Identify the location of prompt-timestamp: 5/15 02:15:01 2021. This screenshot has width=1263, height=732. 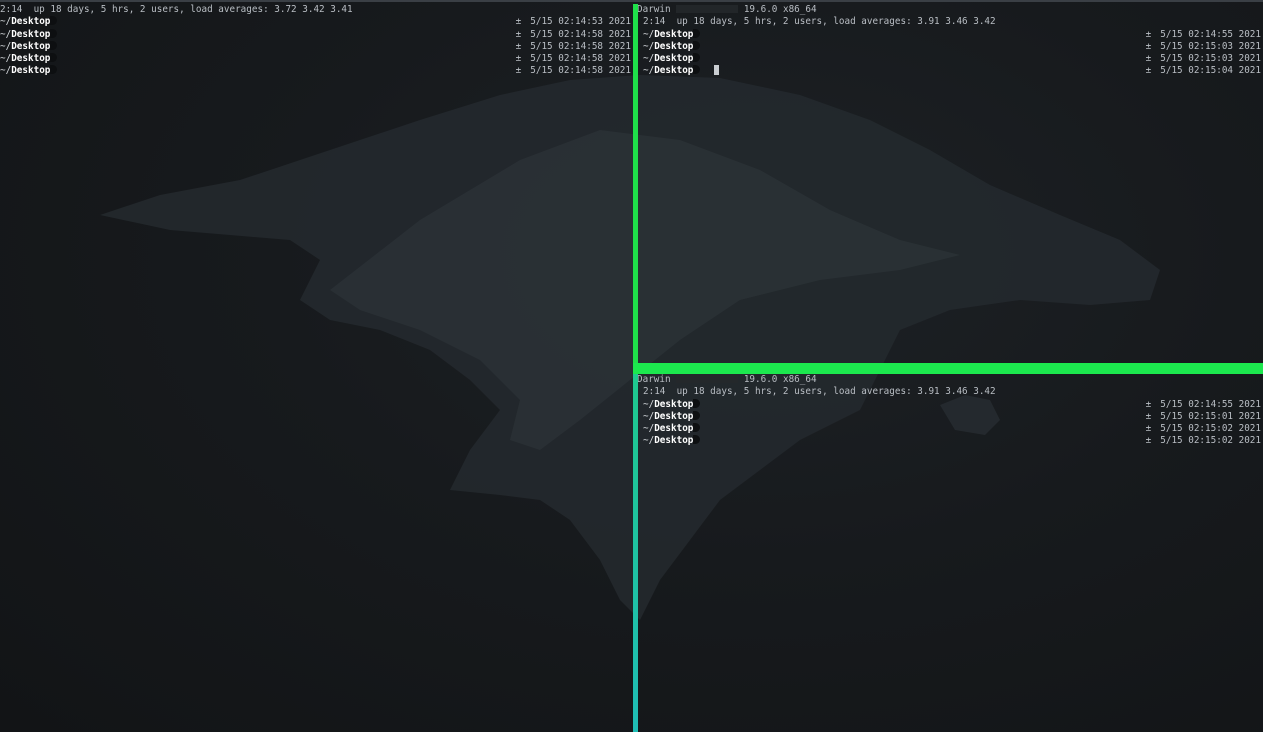
(1210, 416).